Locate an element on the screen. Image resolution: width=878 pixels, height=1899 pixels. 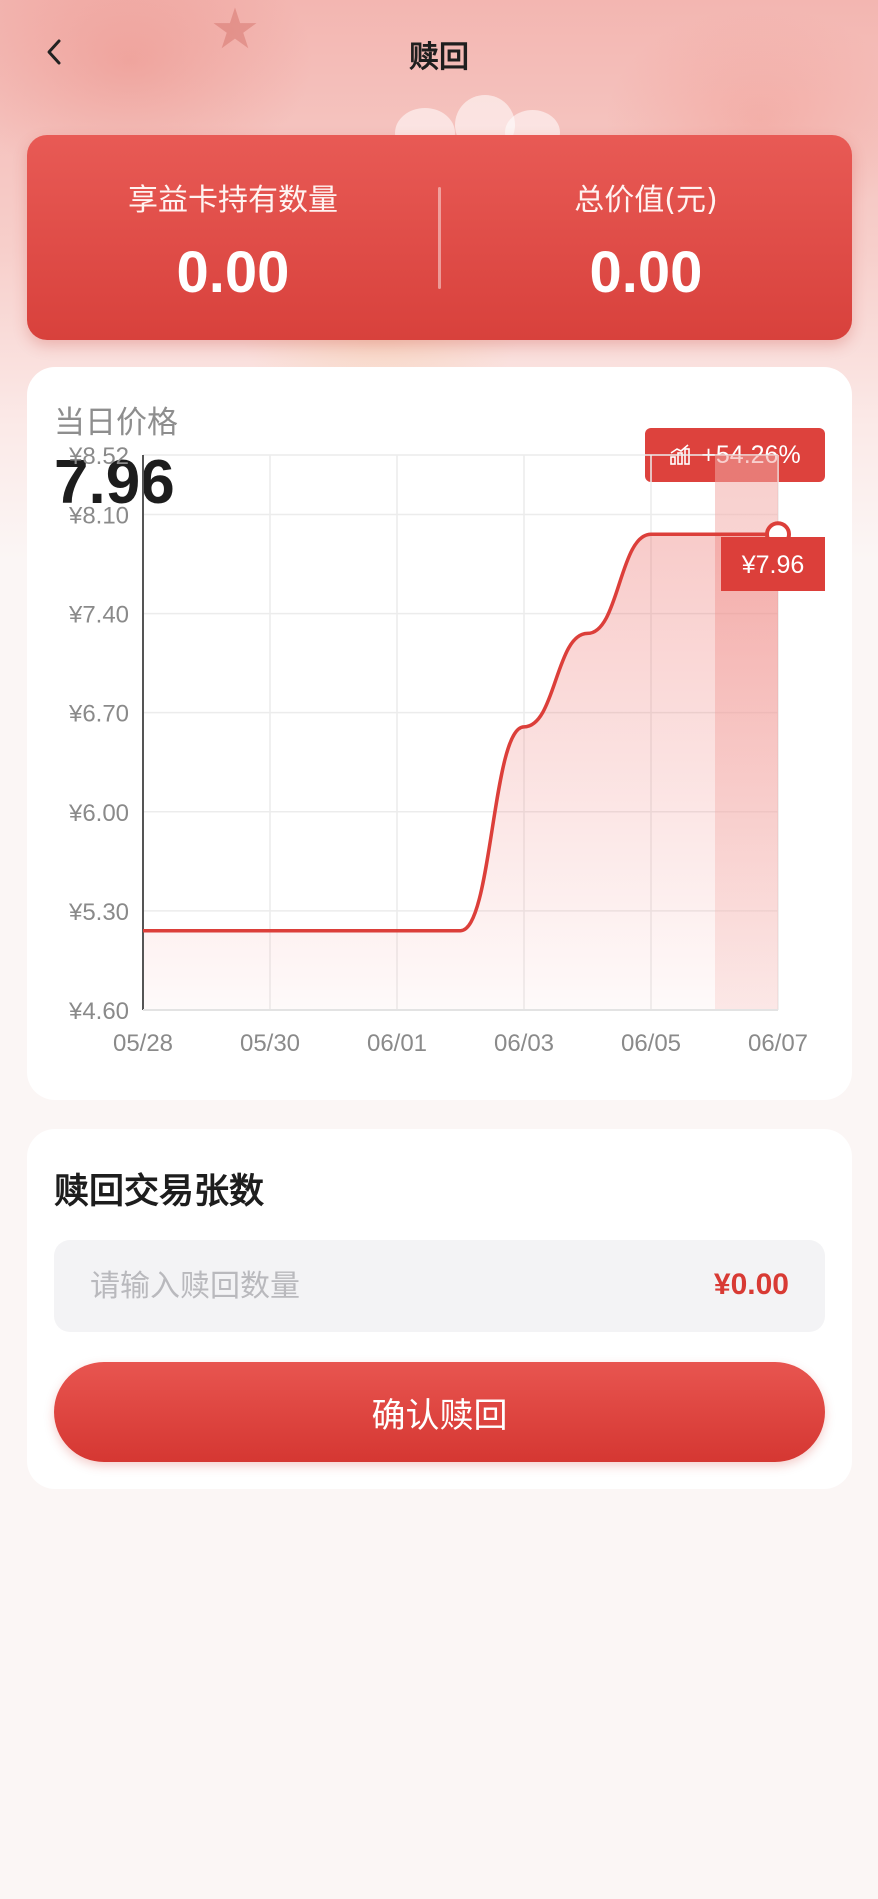
page-title: 赎回 is located at coordinates (439, 57).